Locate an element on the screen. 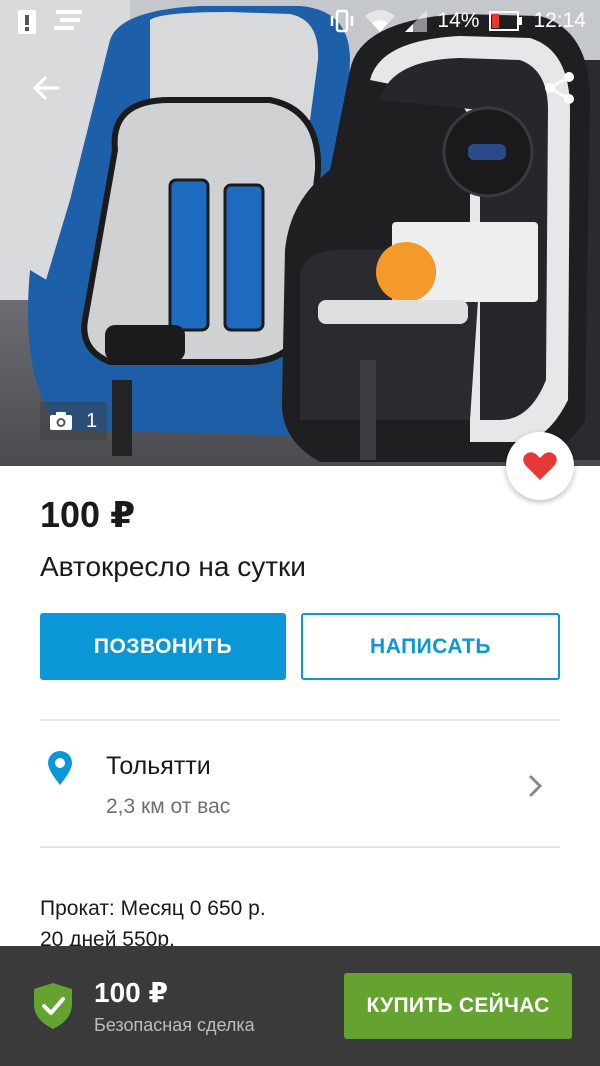 The image size is (600, 1066). share-button is located at coordinates (560, 88).